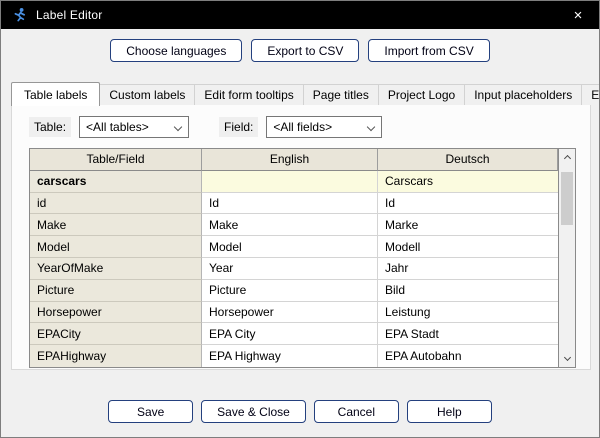 This screenshot has height=438, width=600. What do you see at coordinates (116, 290) in the screenshot?
I see `cell-field: Picture` at bounding box center [116, 290].